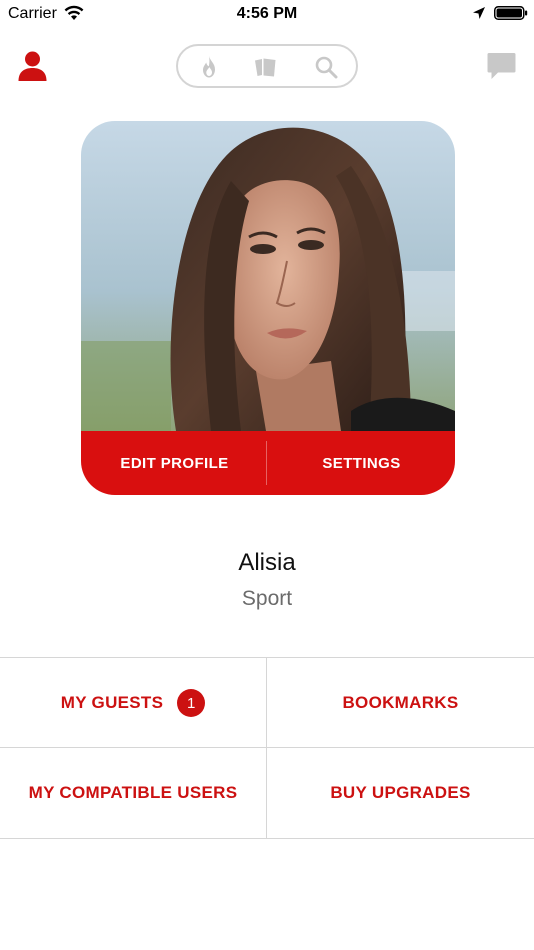  What do you see at coordinates (511, 13) in the screenshot?
I see `battery-icon` at bounding box center [511, 13].